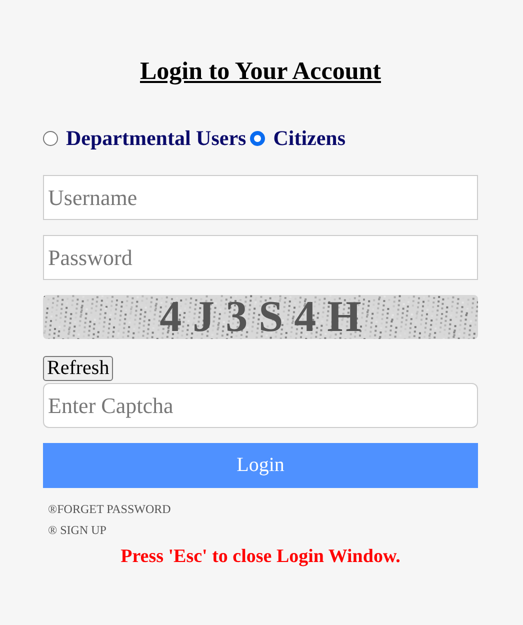 This screenshot has width=523, height=625. I want to click on password-field: Password, so click(260, 257).